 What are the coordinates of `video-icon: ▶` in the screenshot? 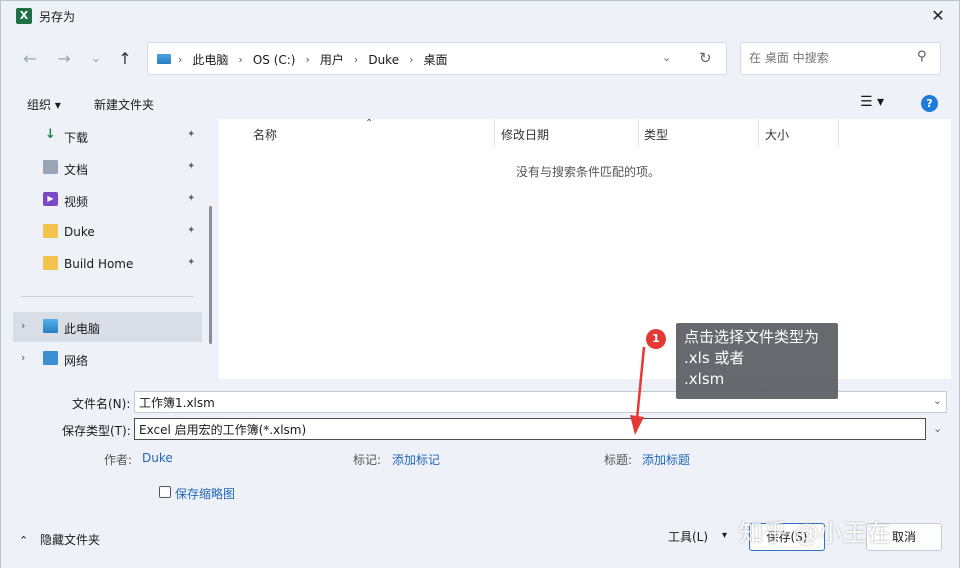 It's located at (50, 199).